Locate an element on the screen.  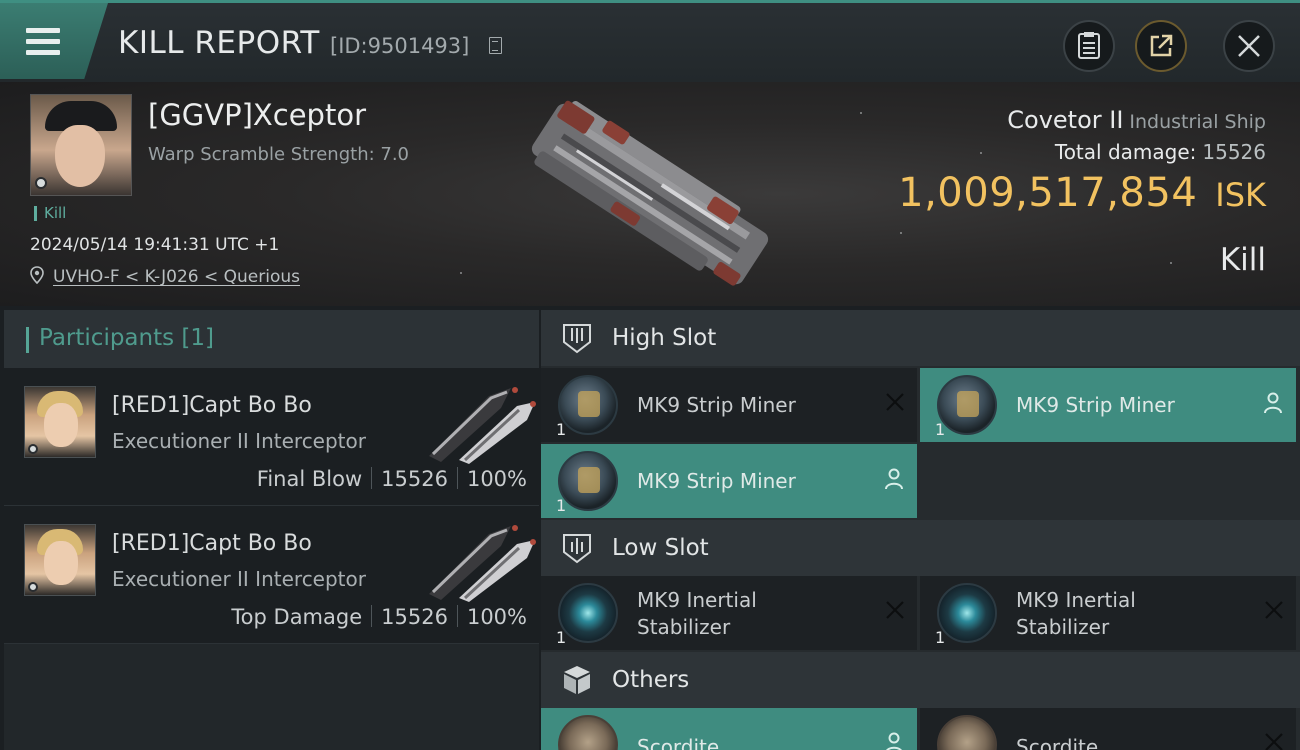
victim-name: [GGVP]Xceptor is located at coordinates (257, 115).